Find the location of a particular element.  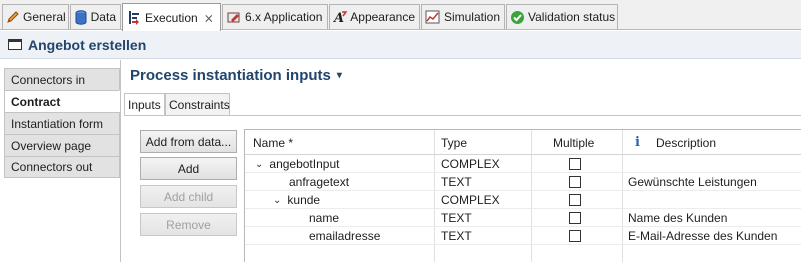

svg-text: A is located at coordinates (338, 17).